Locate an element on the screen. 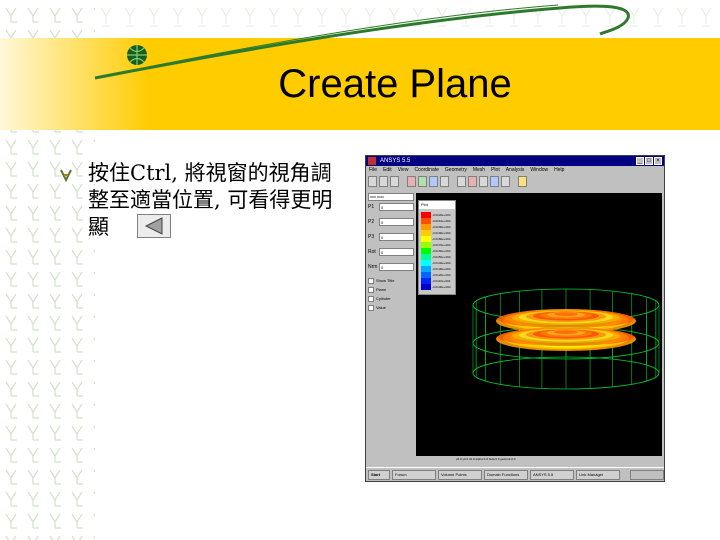 The height and width of the screenshot is (540, 720). menu-item-help: Help is located at coordinates (559, 170).